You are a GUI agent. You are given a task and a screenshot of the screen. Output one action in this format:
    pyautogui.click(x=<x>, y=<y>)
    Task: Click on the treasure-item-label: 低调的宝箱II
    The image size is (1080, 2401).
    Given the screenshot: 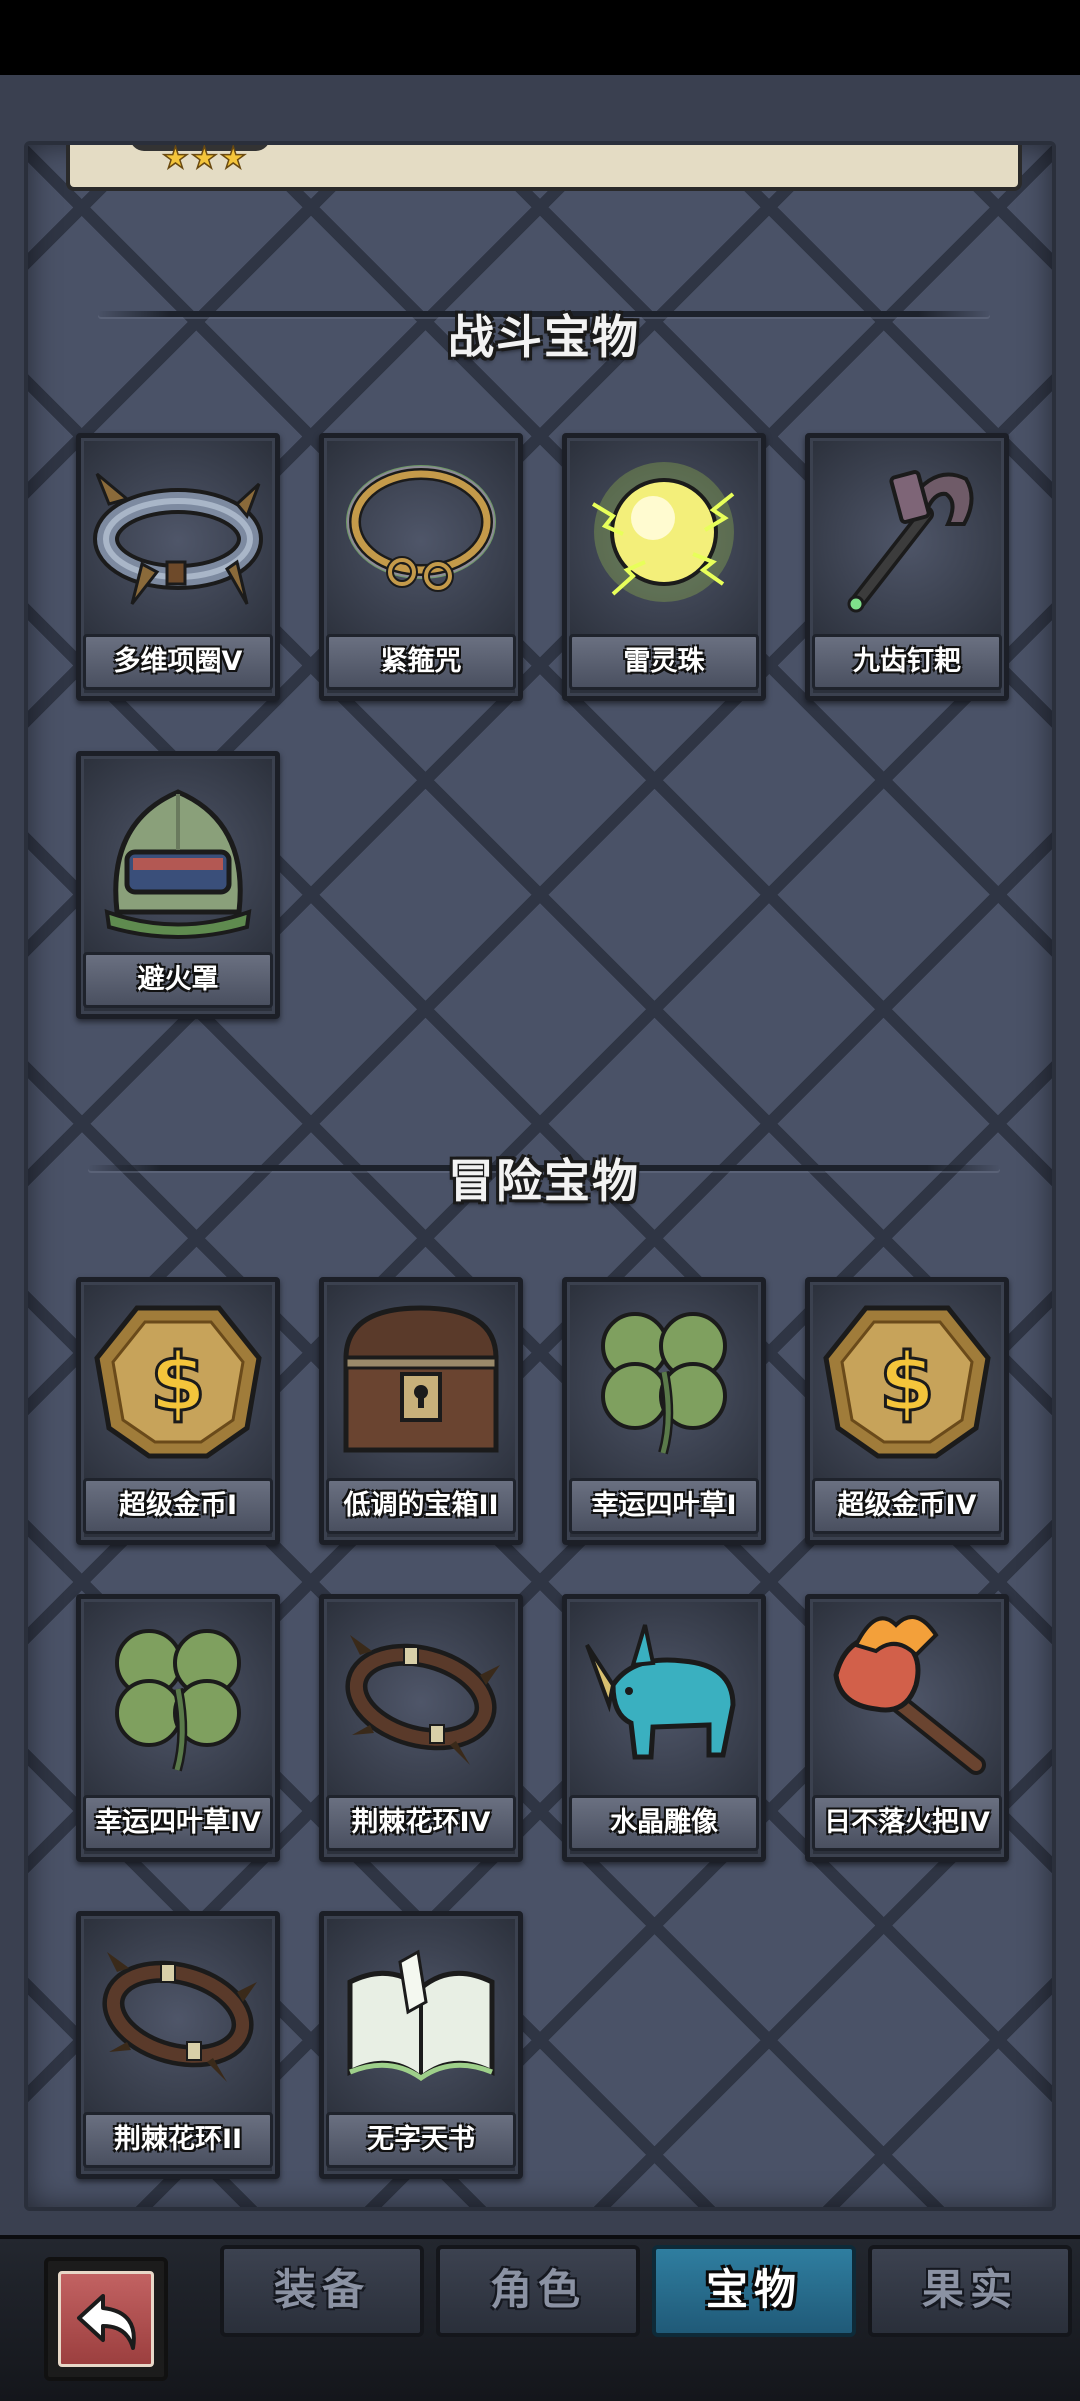 What is the action you would take?
    pyautogui.click(x=421, y=1506)
    